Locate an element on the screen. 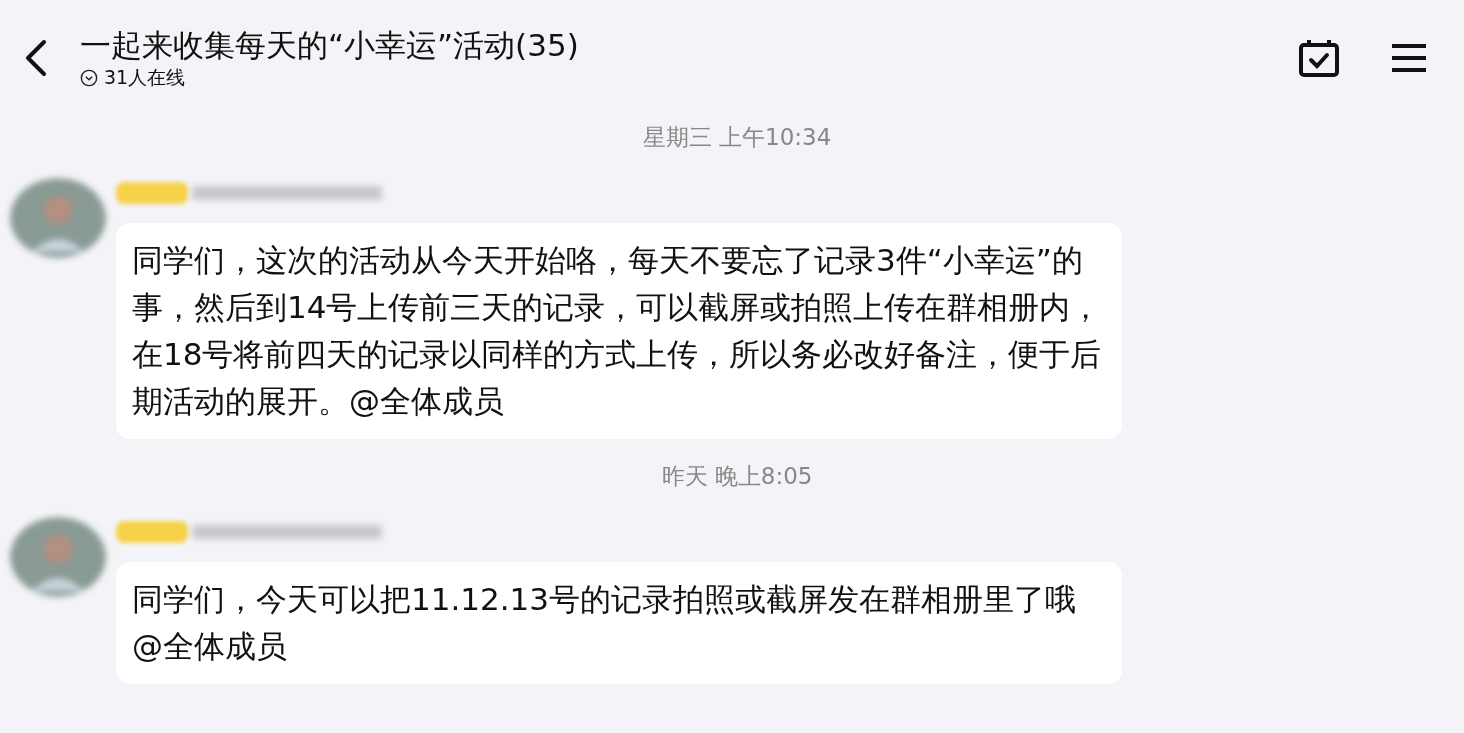  chat-title: 一起来收集每天的“小幸运”活动(35) is located at coordinates (329, 45).